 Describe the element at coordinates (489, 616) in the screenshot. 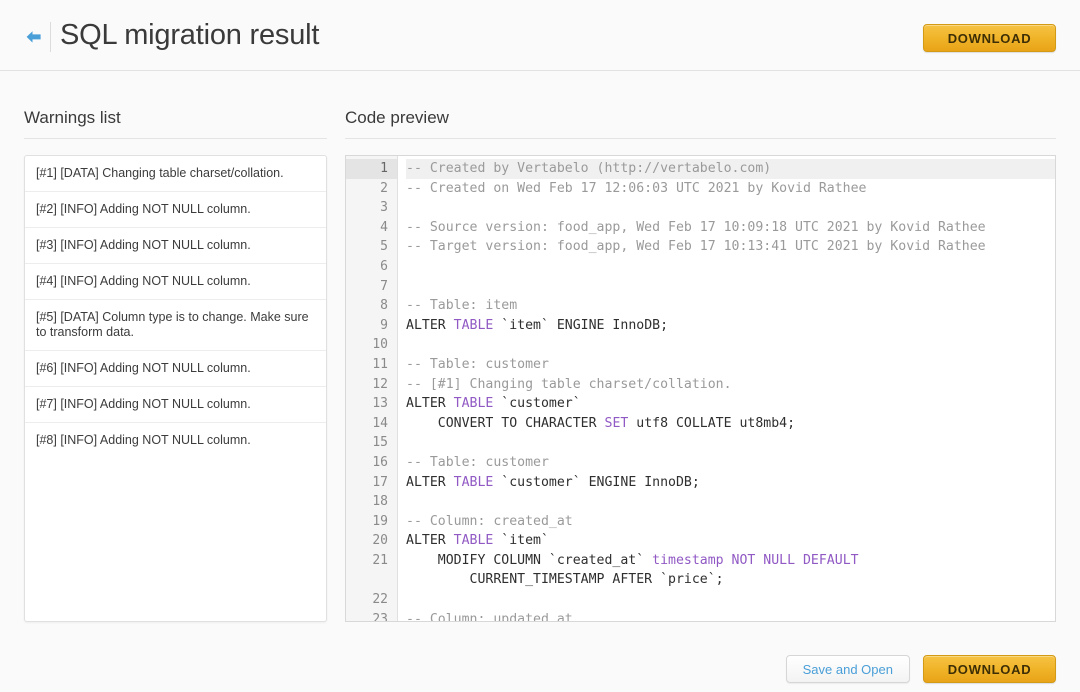

I see `code-token-comment: -- Column: updated_at` at that location.